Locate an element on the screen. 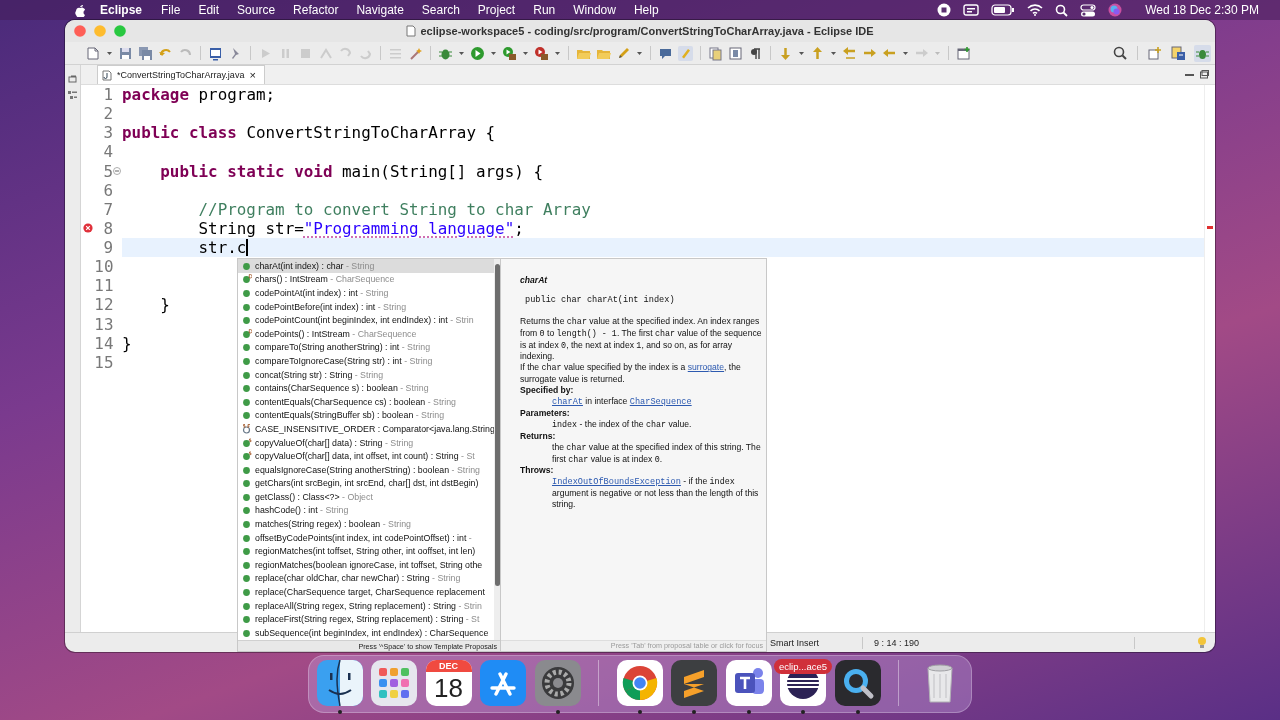  line-number: 1 is located at coordinates (107, 95).